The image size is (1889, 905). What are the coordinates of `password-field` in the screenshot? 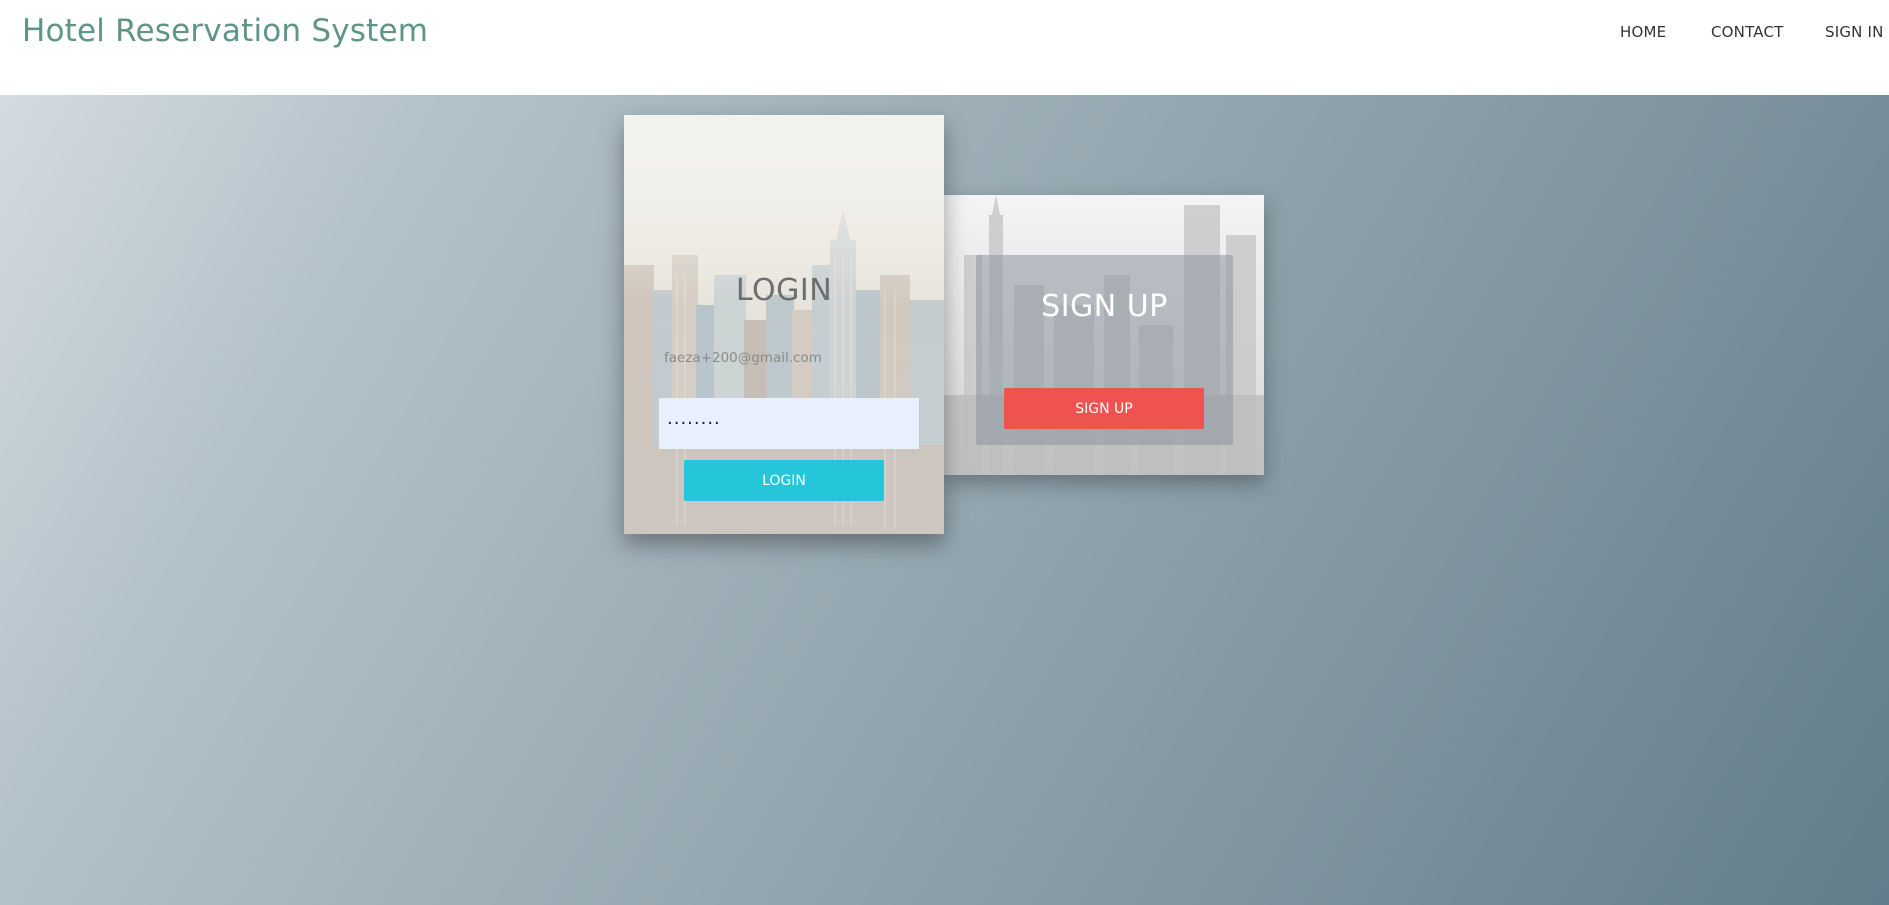 It's located at (789, 423).